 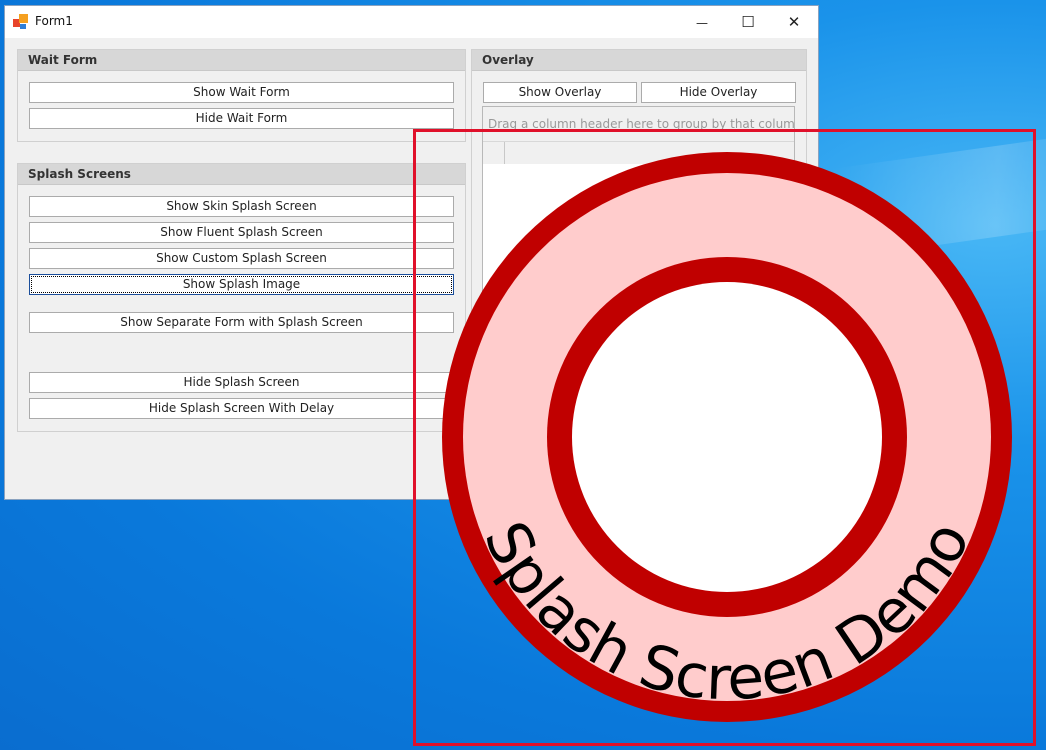 I want to click on wait-form-group: Wait Form Show Wait Form Hide Wait Form, so click(x=241, y=95).